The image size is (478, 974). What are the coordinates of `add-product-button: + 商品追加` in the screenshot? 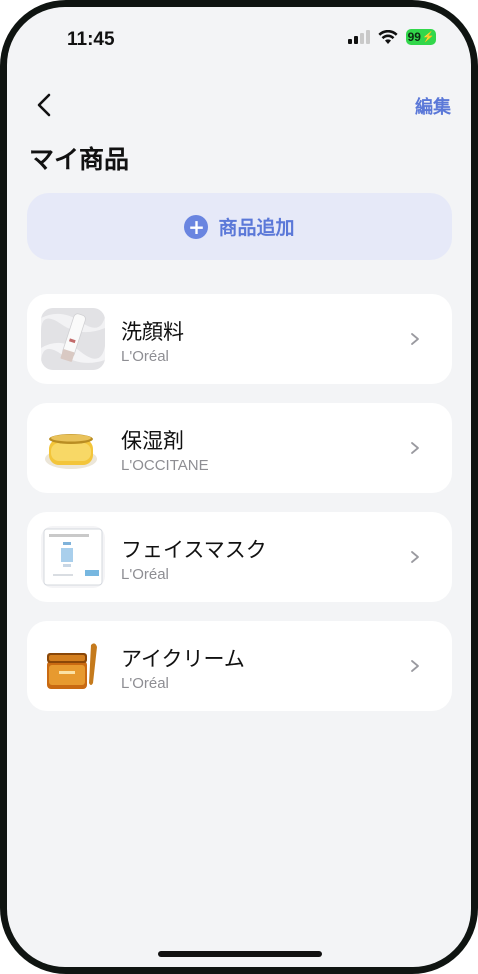 It's located at (239, 226).